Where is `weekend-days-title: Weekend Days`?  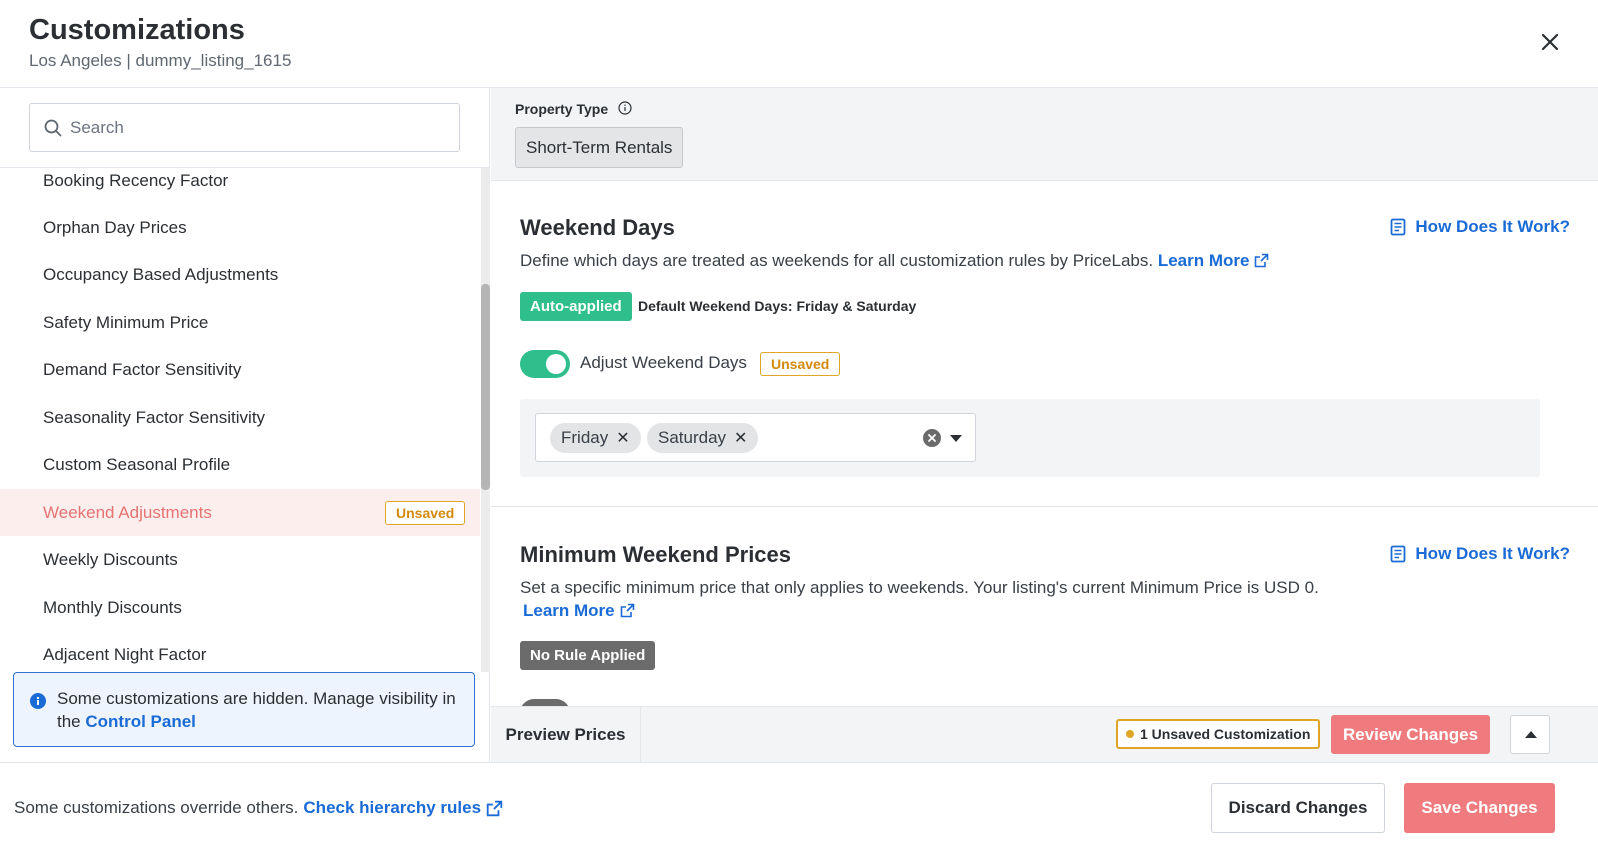 weekend-days-title: Weekend Days is located at coordinates (597, 227).